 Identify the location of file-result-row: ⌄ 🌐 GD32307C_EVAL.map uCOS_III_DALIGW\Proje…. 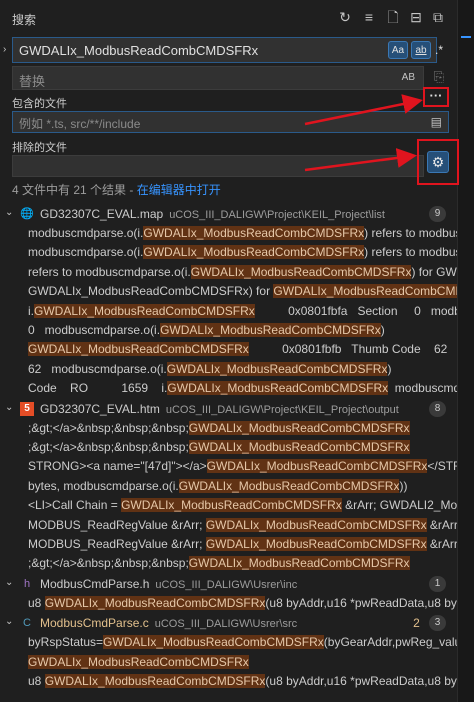
(228, 214).